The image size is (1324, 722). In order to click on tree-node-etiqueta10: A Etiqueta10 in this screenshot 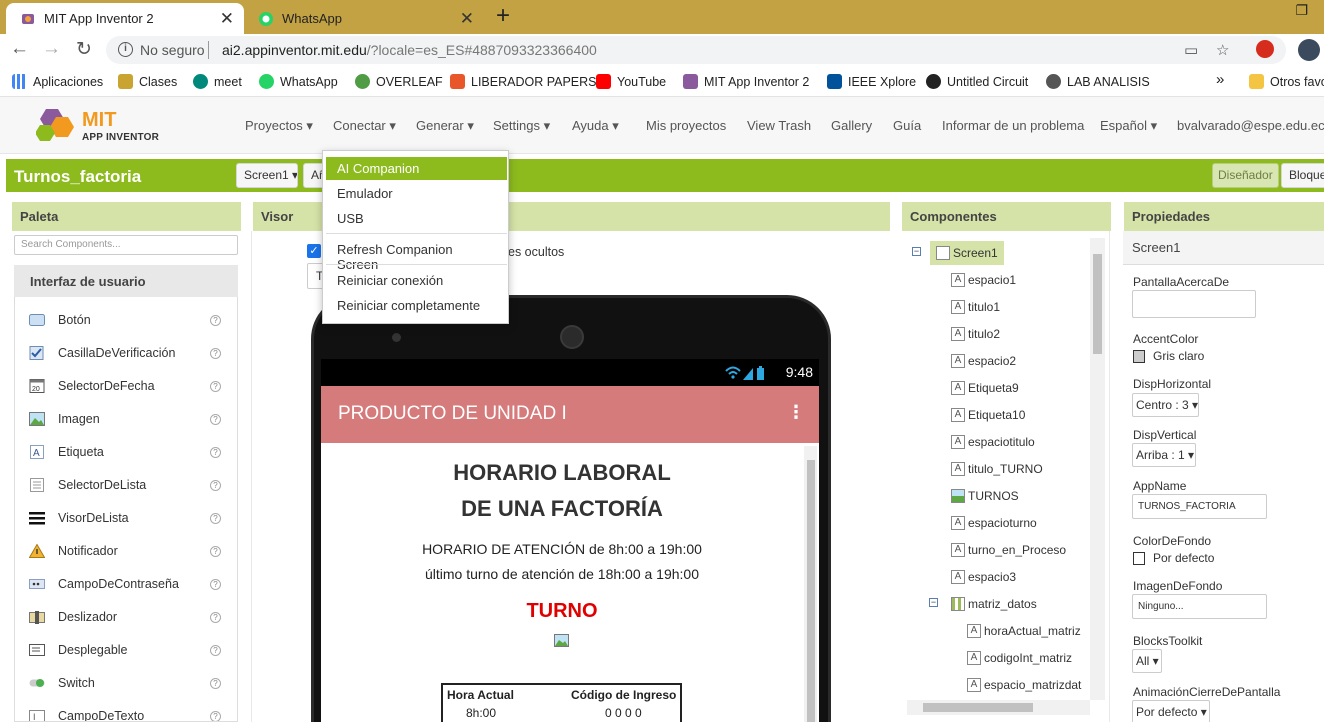, I will do `click(988, 415)`.